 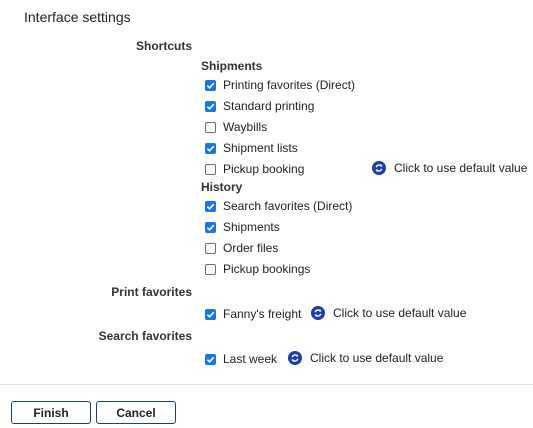 I want to click on shortcut-search-favorites: Search favorites (Direct), so click(x=278, y=206).